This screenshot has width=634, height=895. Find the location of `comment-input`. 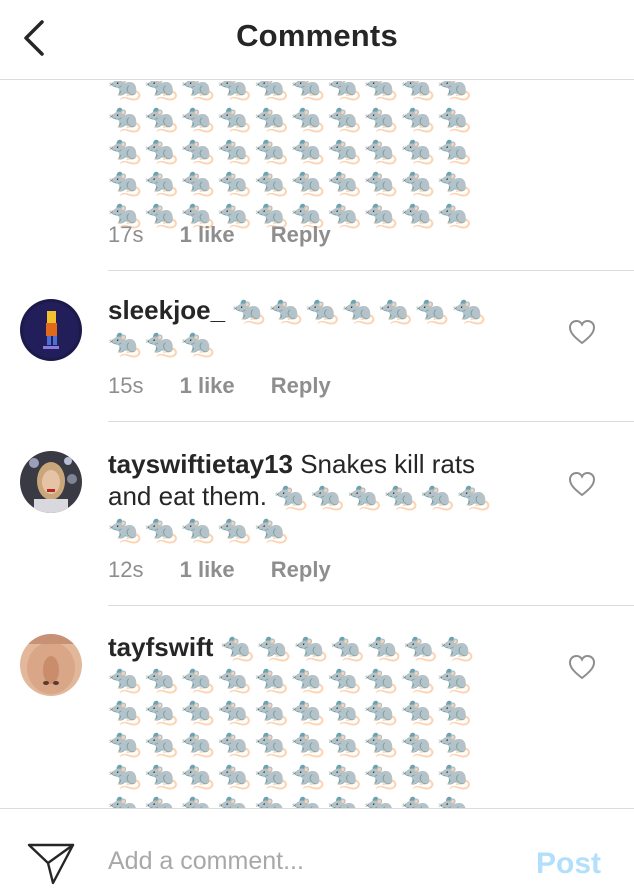

comment-input is located at coordinates (308, 861).